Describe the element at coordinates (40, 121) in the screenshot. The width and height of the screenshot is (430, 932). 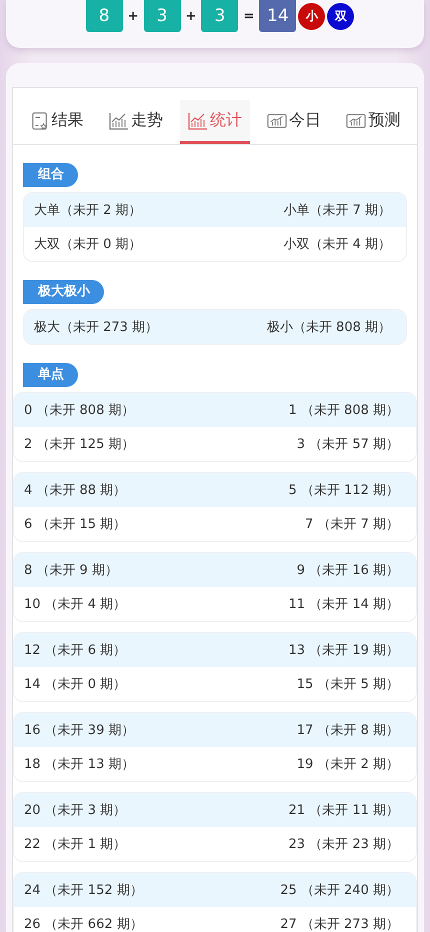
I see `document-icon` at that location.